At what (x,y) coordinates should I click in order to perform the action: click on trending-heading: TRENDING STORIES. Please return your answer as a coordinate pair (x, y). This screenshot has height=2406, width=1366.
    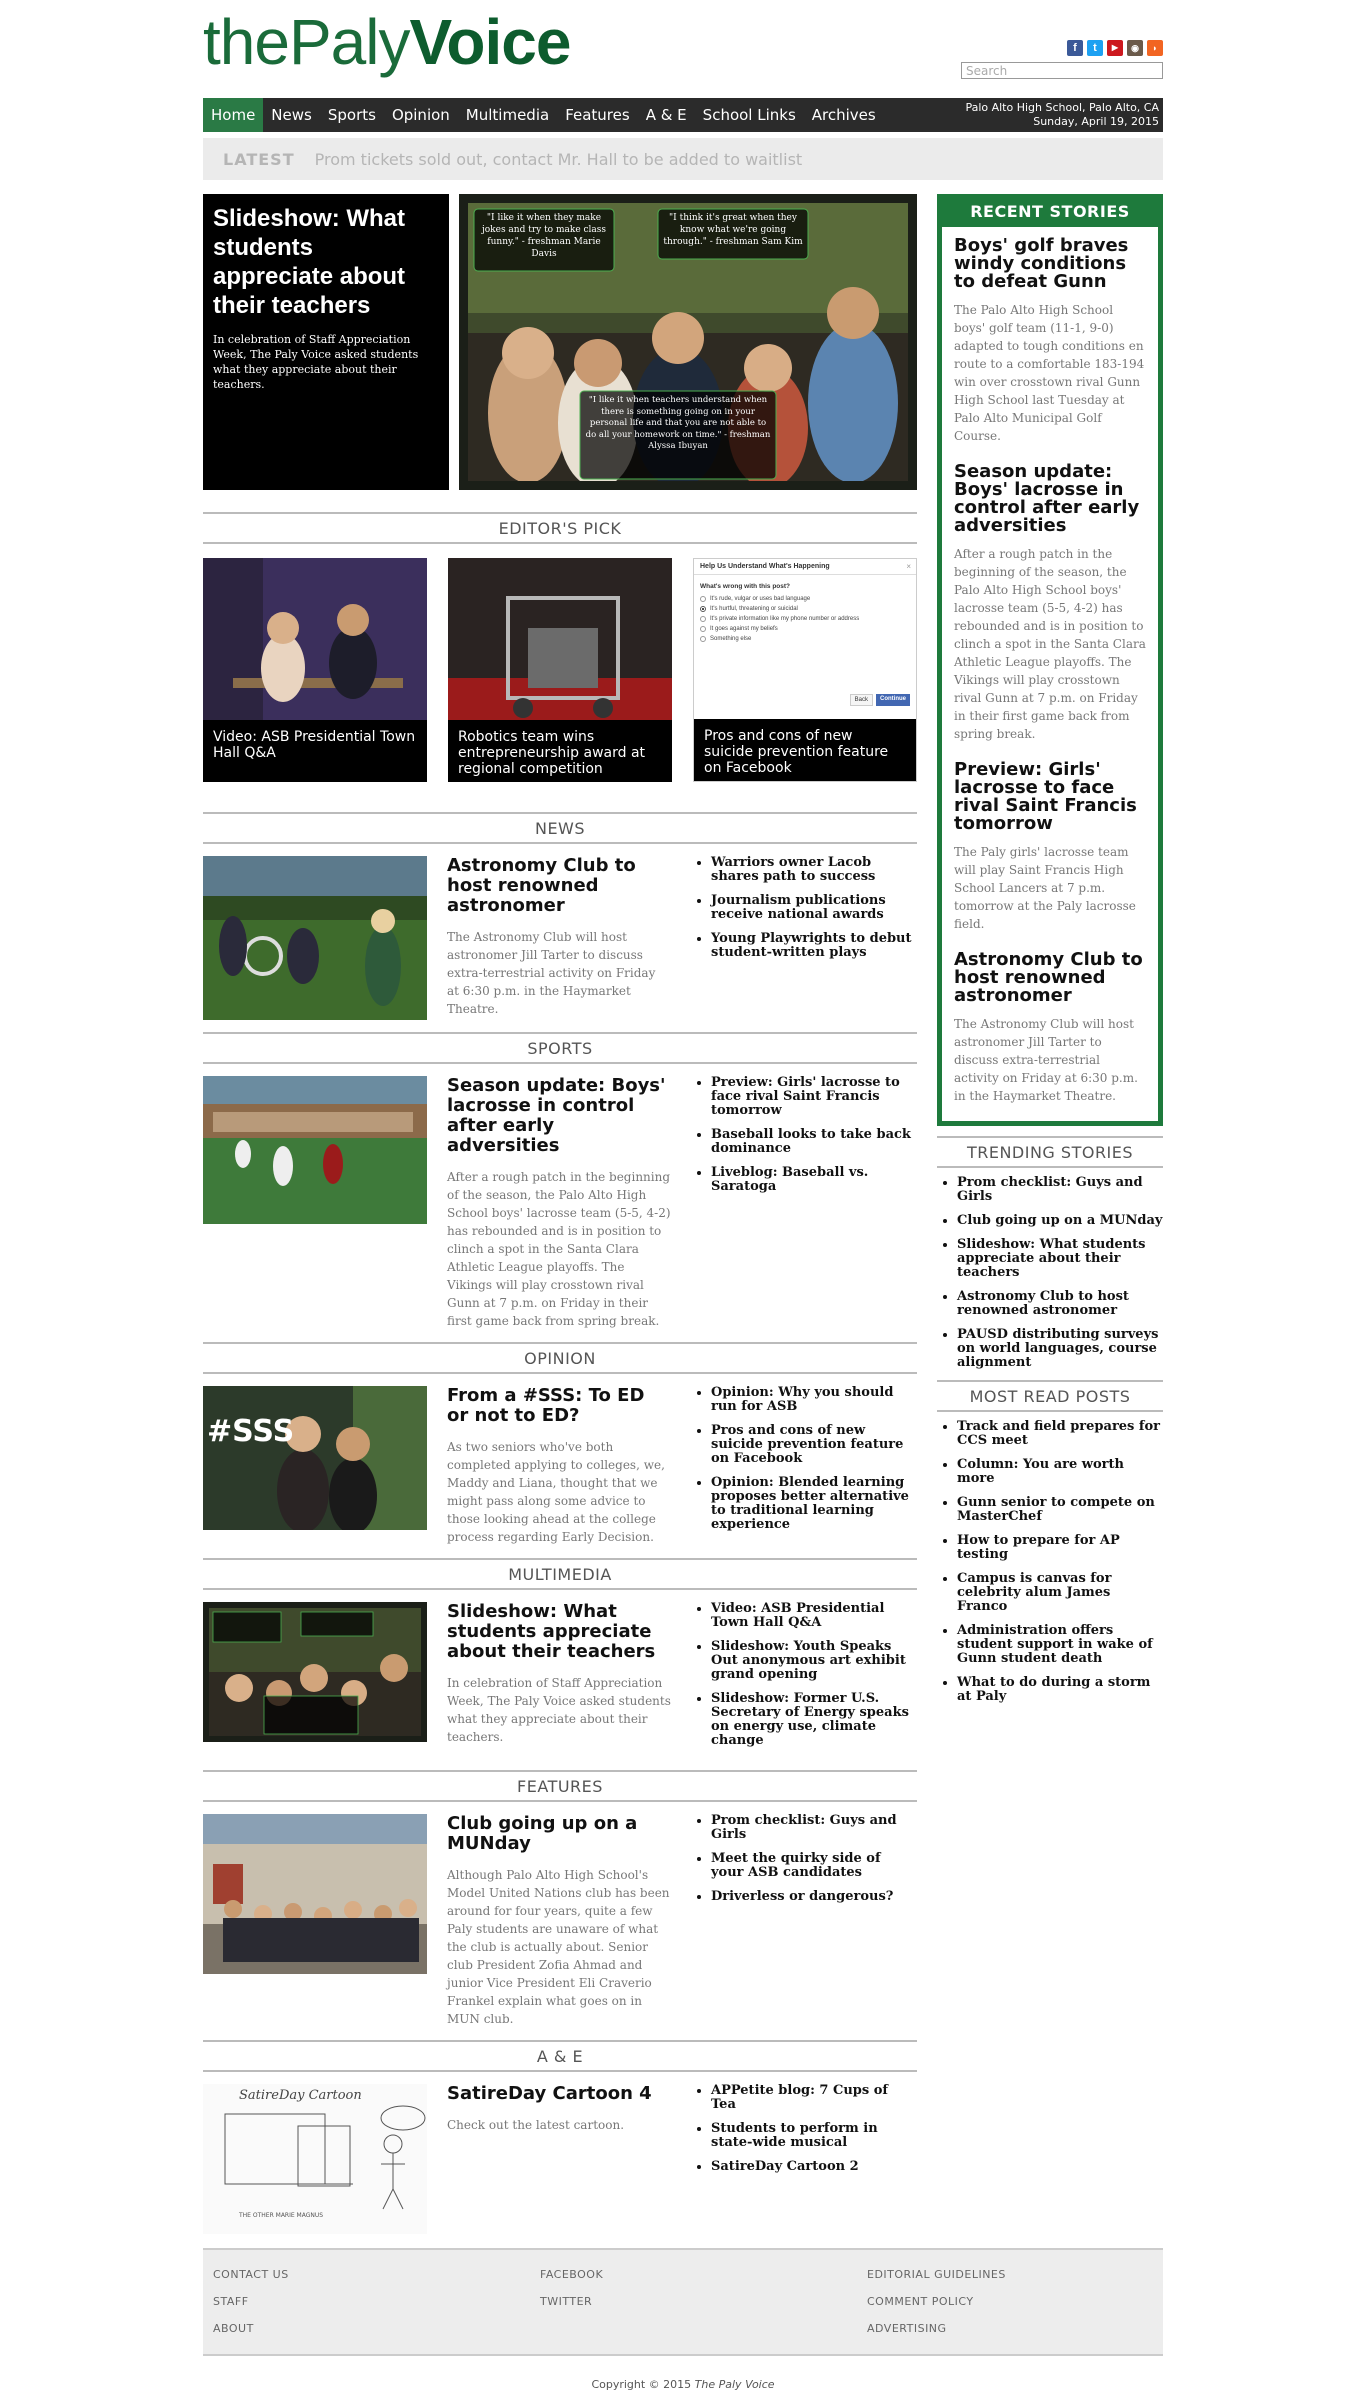
    Looking at the image, I should click on (1050, 1152).